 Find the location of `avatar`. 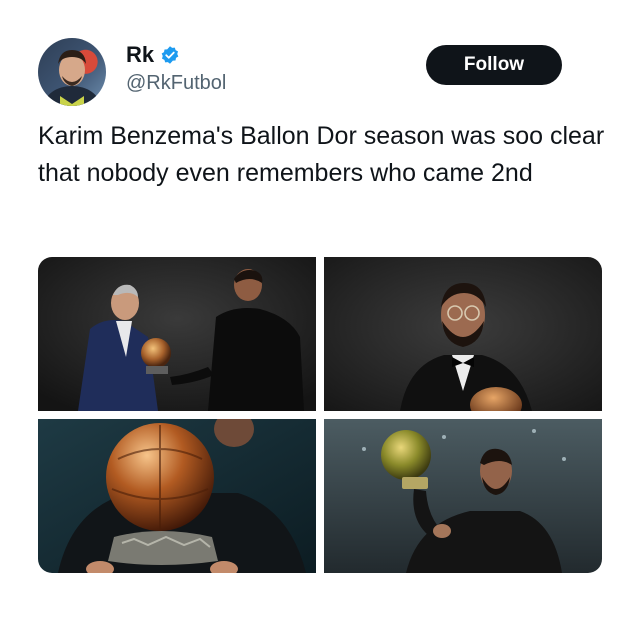

avatar is located at coordinates (72, 72).